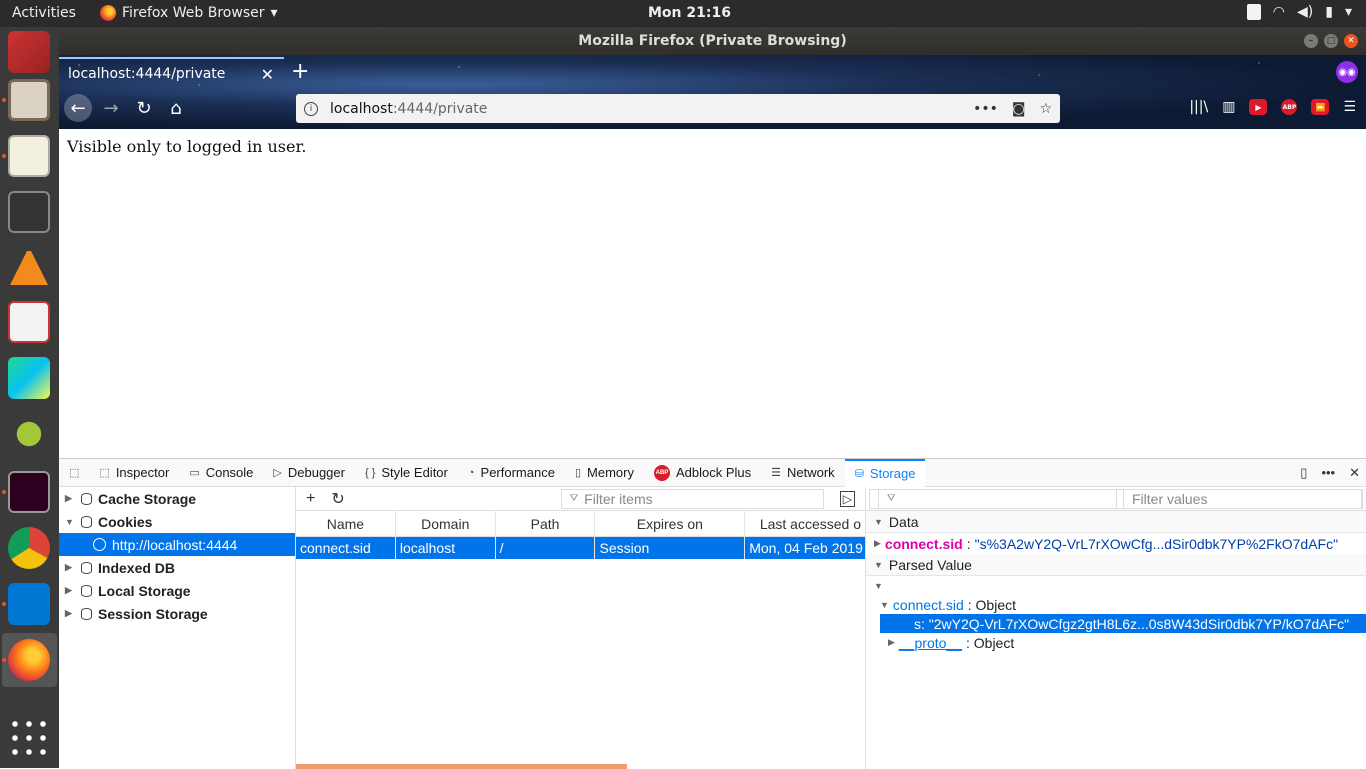  What do you see at coordinates (803, 473) in the screenshot?
I see `tab-network: ☰ Network` at bounding box center [803, 473].